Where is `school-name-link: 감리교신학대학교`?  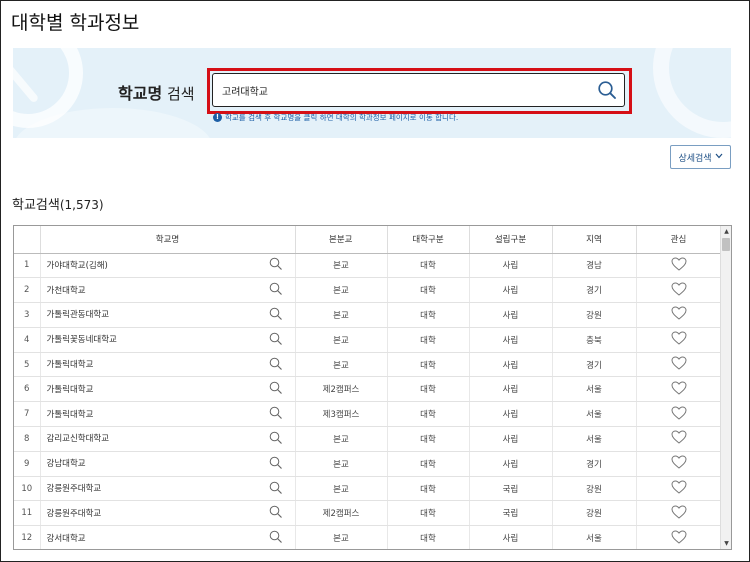 school-name-link: 감리교신학대학교 is located at coordinates (158, 438).